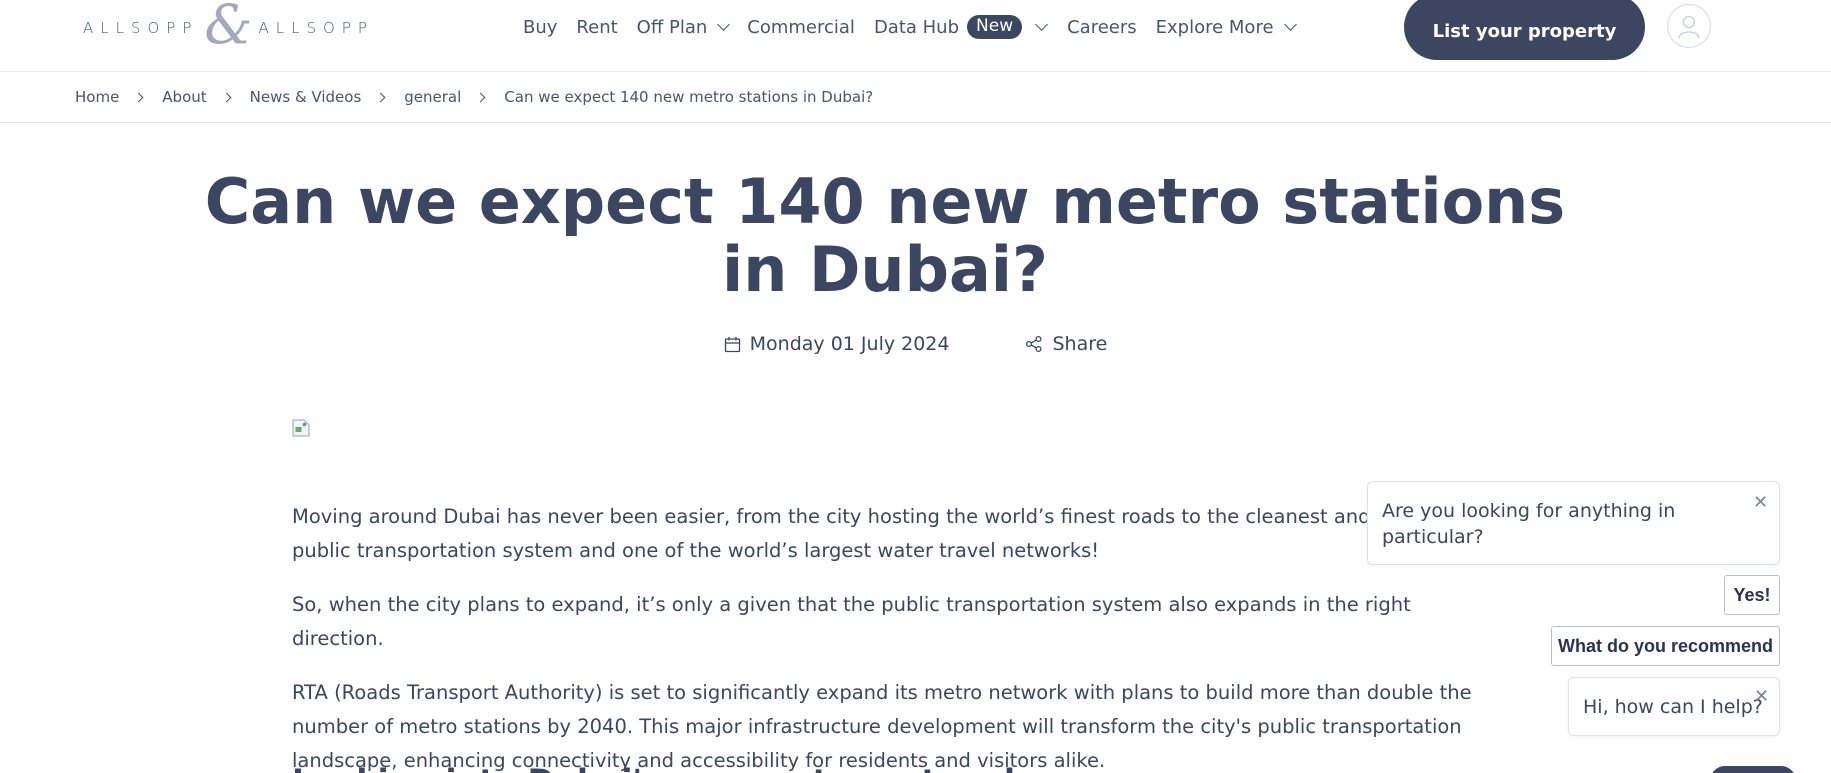 The image size is (1831, 773). Describe the element at coordinates (141, 28) in the screenshot. I see `logo-word-left: ALLSOPP` at that location.